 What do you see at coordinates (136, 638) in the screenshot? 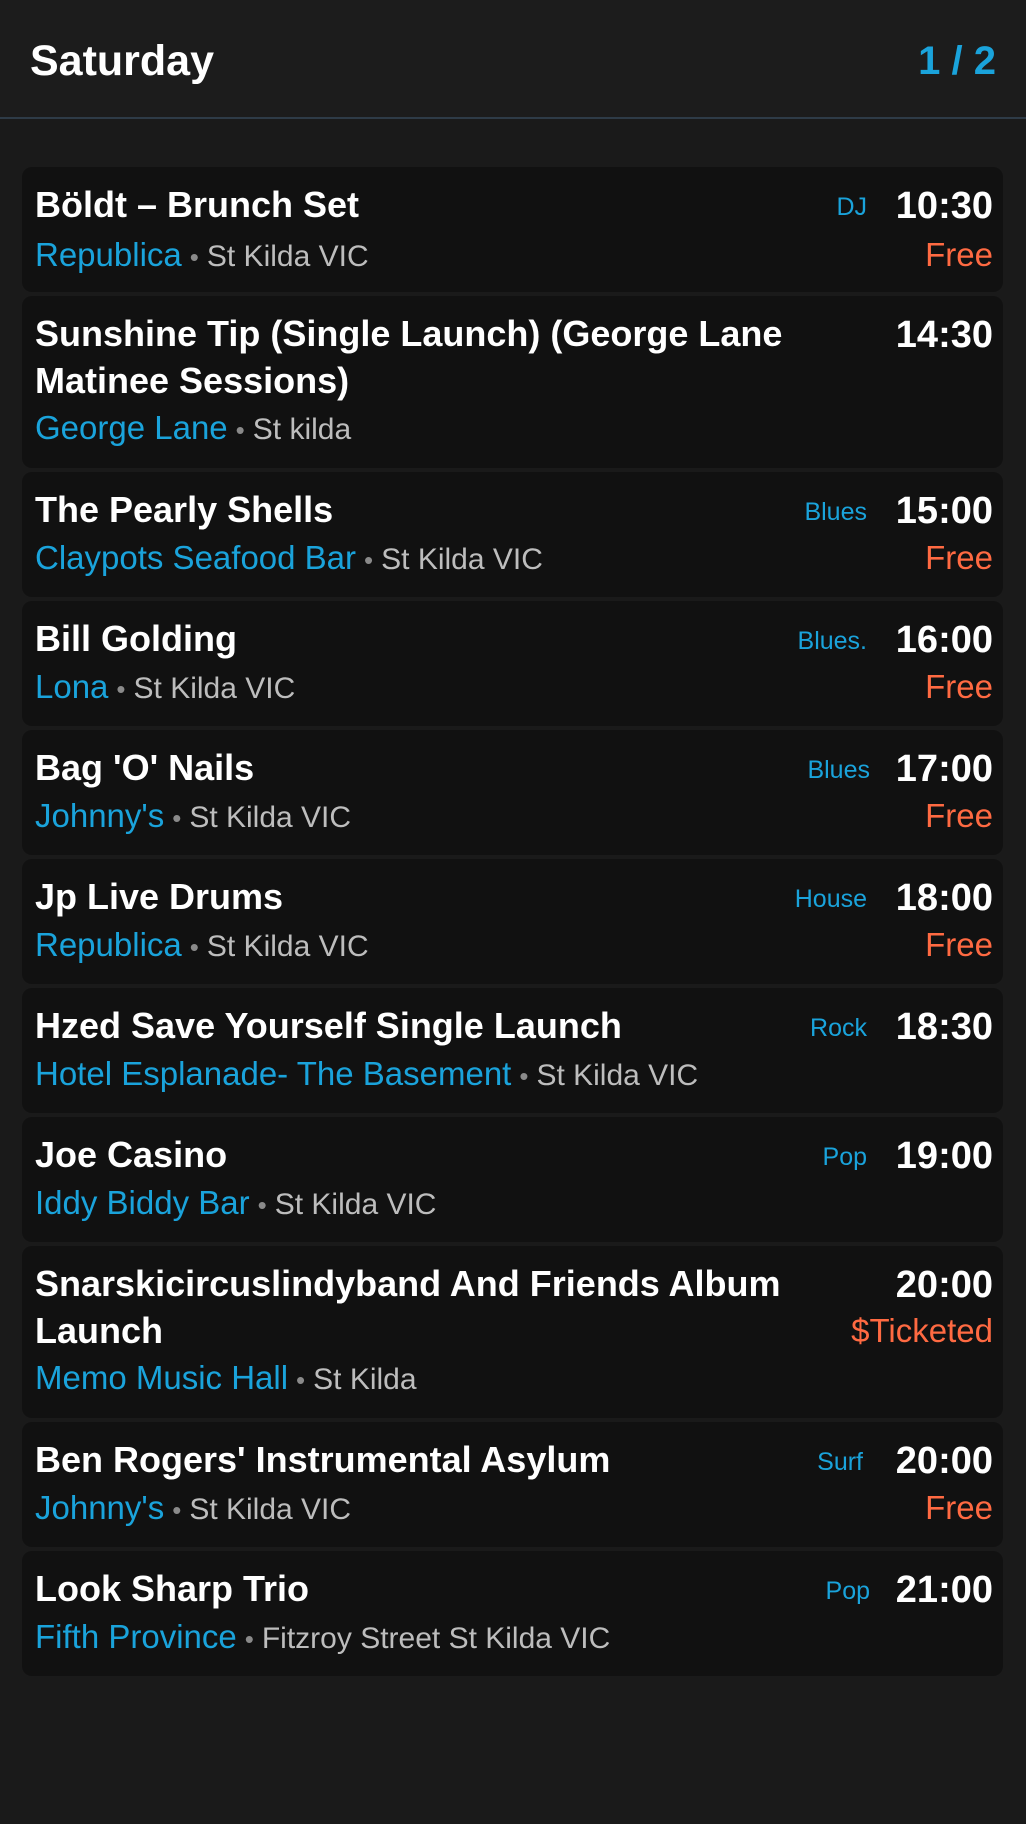
I see `event-title: Bill Golding` at bounding box center [136, 638].